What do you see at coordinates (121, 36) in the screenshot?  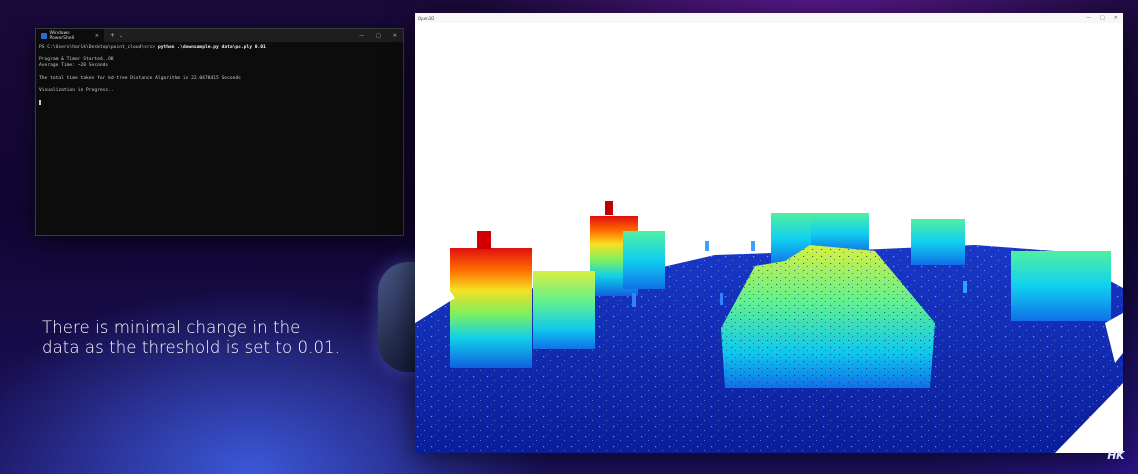 I see `tab-dropdown-icon: ⌄` at bounding box center [121, 36].